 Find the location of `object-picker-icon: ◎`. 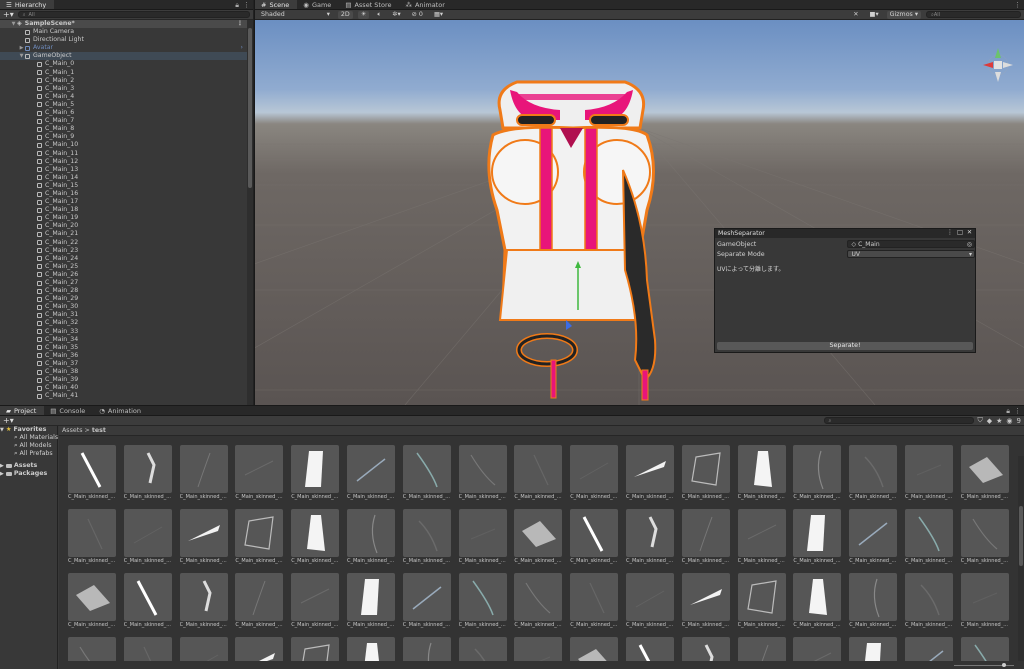

object-picker-icon: ◎ is located at coordinates (969, 244).